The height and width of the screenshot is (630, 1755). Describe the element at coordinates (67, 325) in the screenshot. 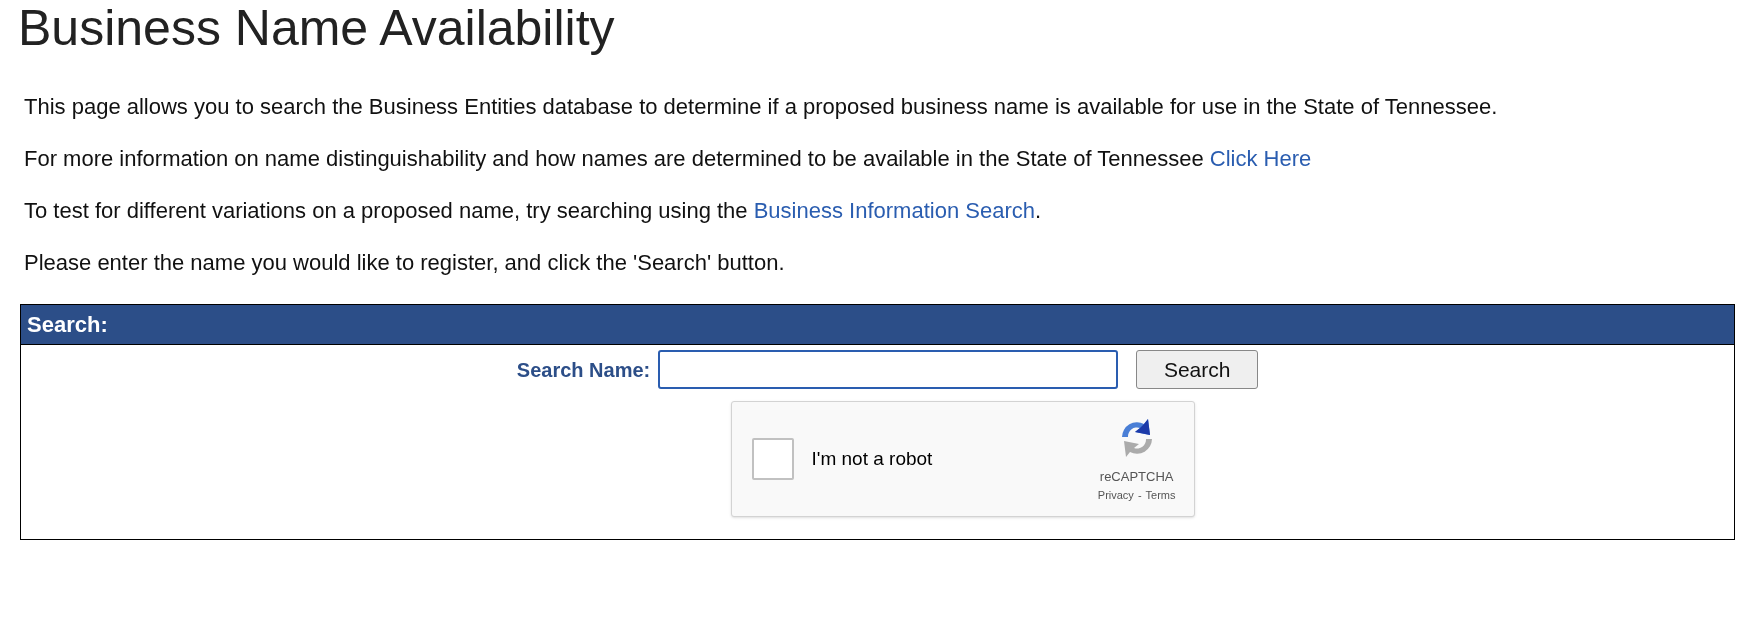

I see `panel-title: Search:` at that location.